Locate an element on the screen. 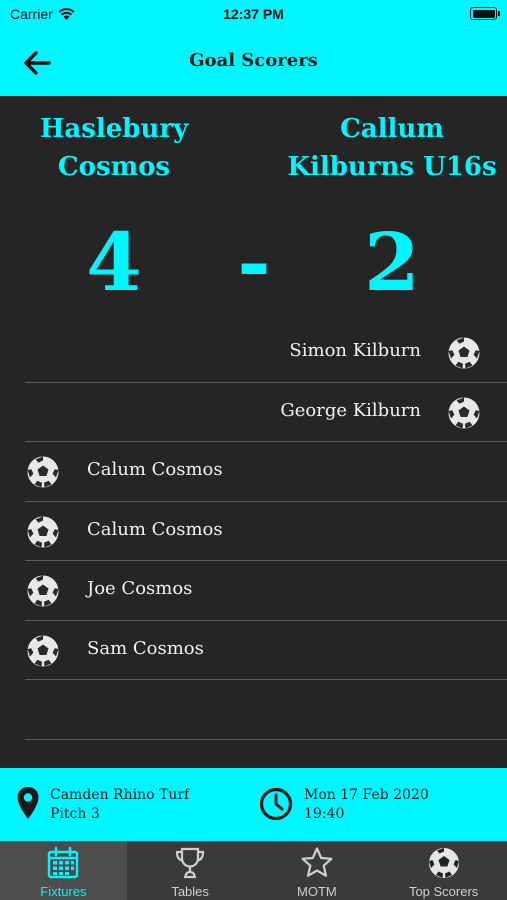  home-team-name: Haslebury Cosmos is located at coordinates (114, 148).